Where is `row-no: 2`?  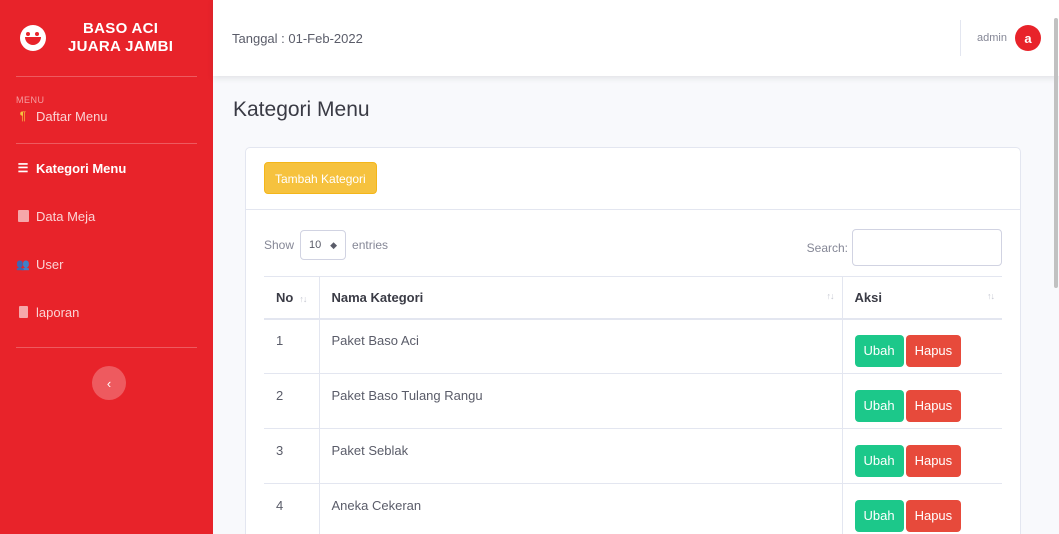 row-no: 2 is located at coordinates (291, 401).